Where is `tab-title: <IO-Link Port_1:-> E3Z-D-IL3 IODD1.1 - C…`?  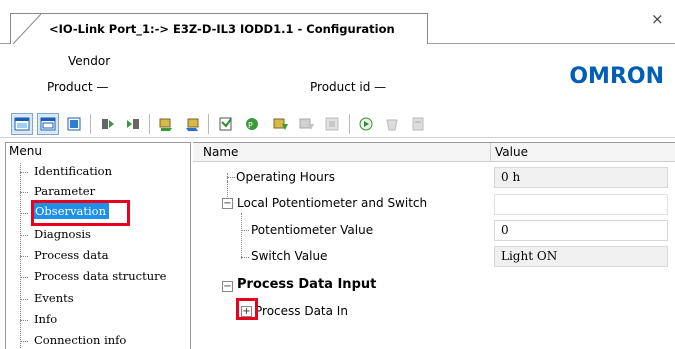
tab-title: <IO-Link Port_1:-> E3Z-D-IL3 IODD1.1 - C… is located at coordinates (222, 29).